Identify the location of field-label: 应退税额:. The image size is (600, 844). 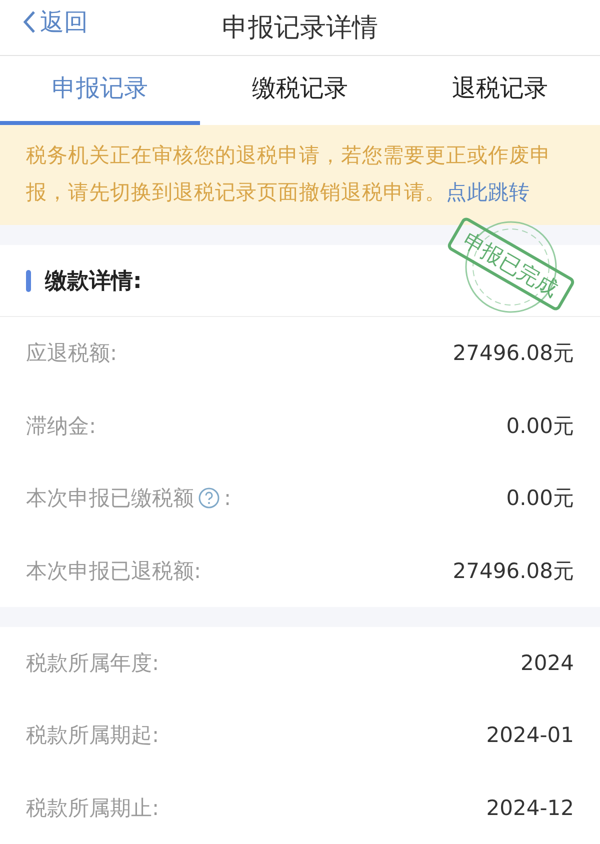
(72, 354).